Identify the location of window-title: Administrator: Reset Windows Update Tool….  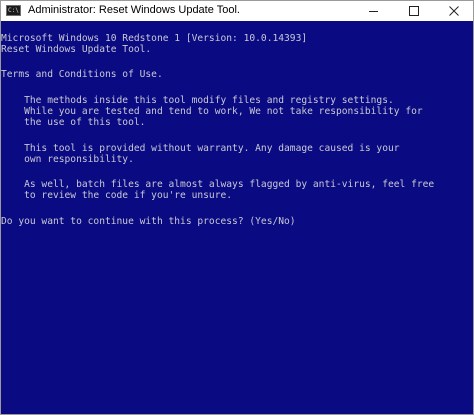
(134, 10).